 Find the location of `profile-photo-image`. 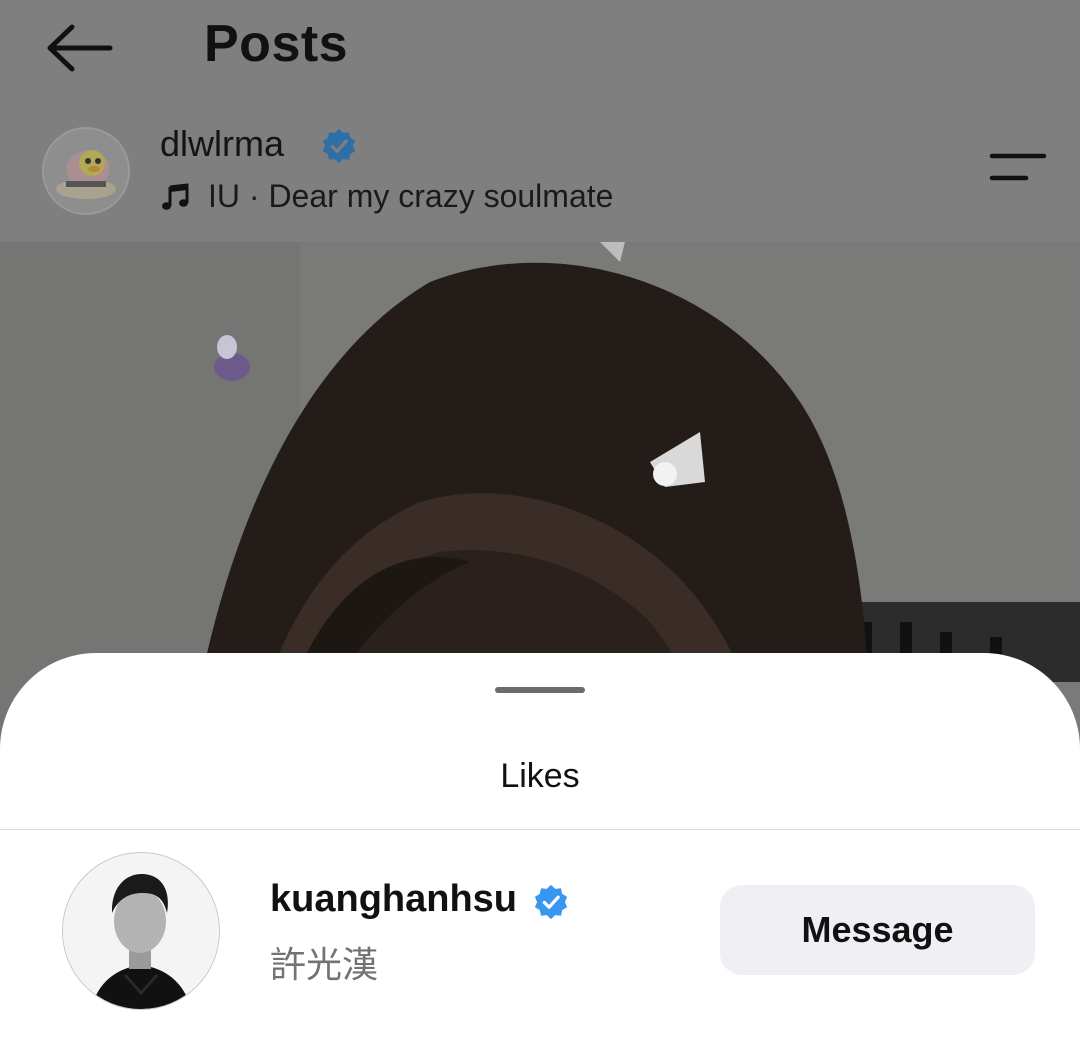

profile-photo-image is located at coordinates (141, 931).